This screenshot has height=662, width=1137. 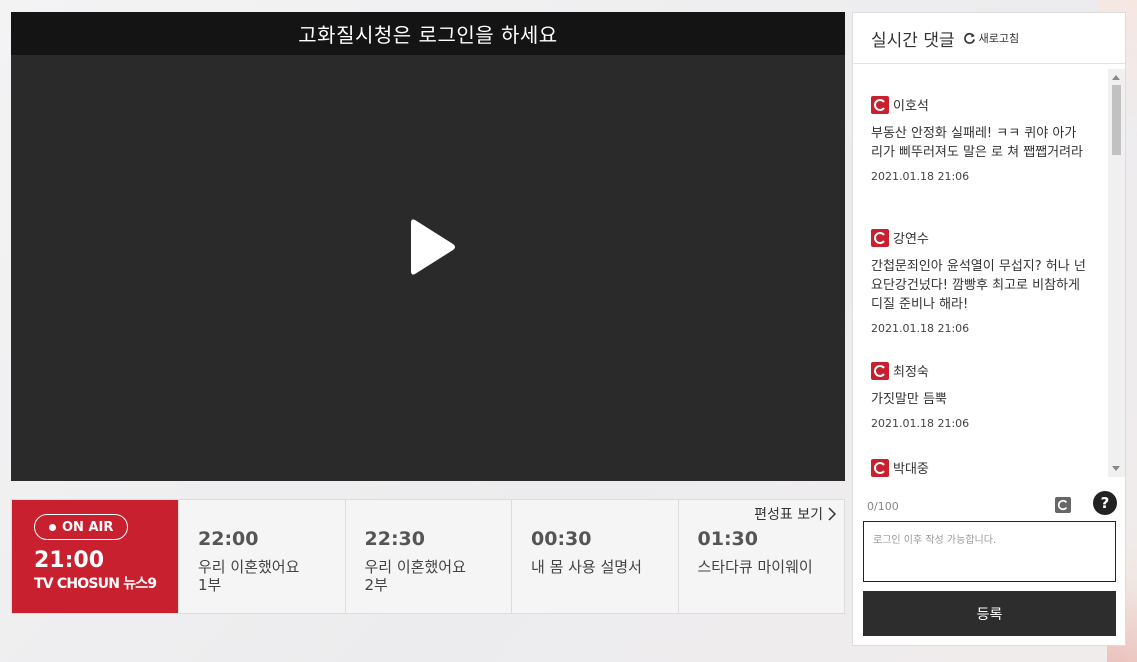 What do you see at coordinates (788, 515) in the screenshot?
I see `schedule-link-label: 편성표 보기` at bounding box center [788, 515].